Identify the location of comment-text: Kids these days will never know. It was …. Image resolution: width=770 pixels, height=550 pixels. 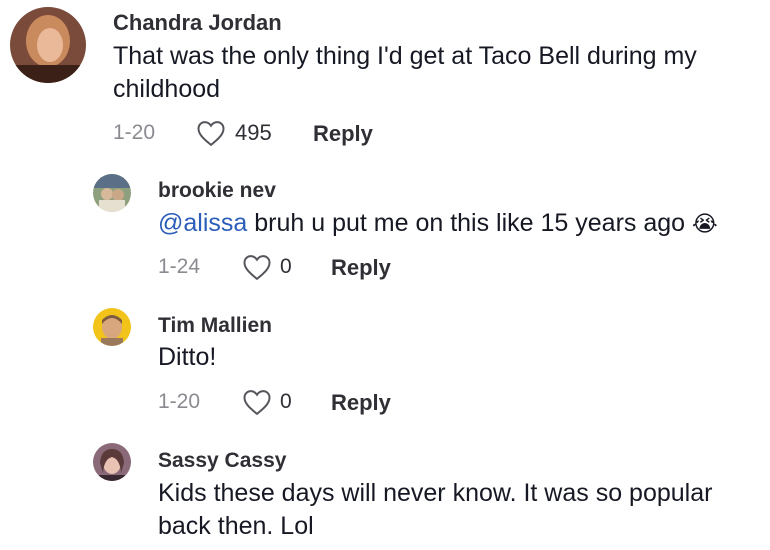
(435, 509).